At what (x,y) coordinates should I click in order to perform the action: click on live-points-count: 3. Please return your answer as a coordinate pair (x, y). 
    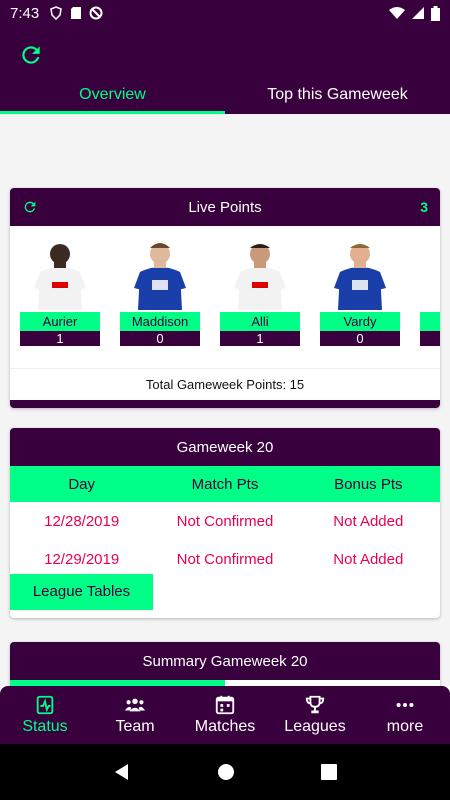
    Looking at the image, I should click on (424, 207).